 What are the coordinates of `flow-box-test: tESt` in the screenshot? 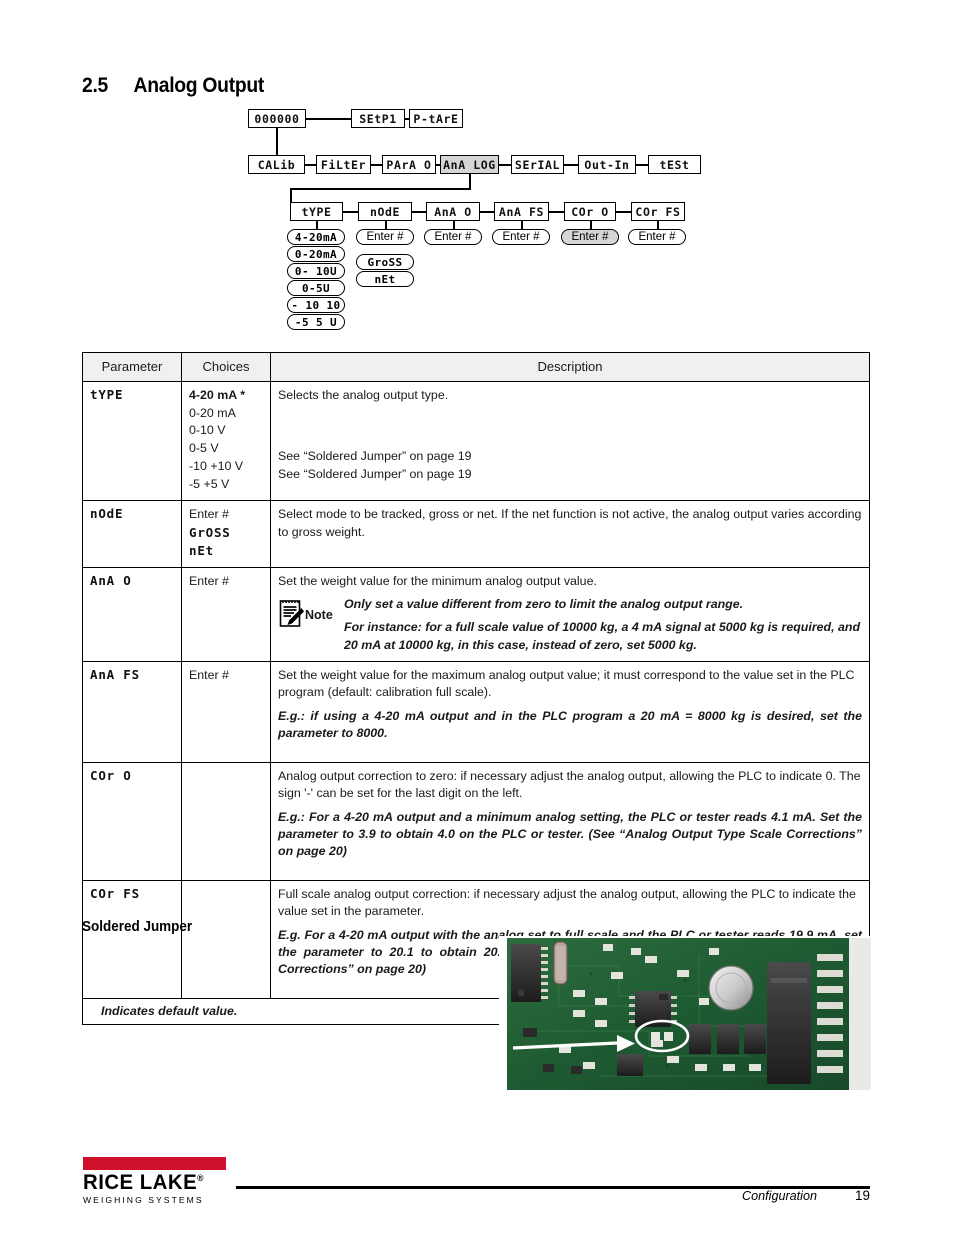 It's located at (674, 164).